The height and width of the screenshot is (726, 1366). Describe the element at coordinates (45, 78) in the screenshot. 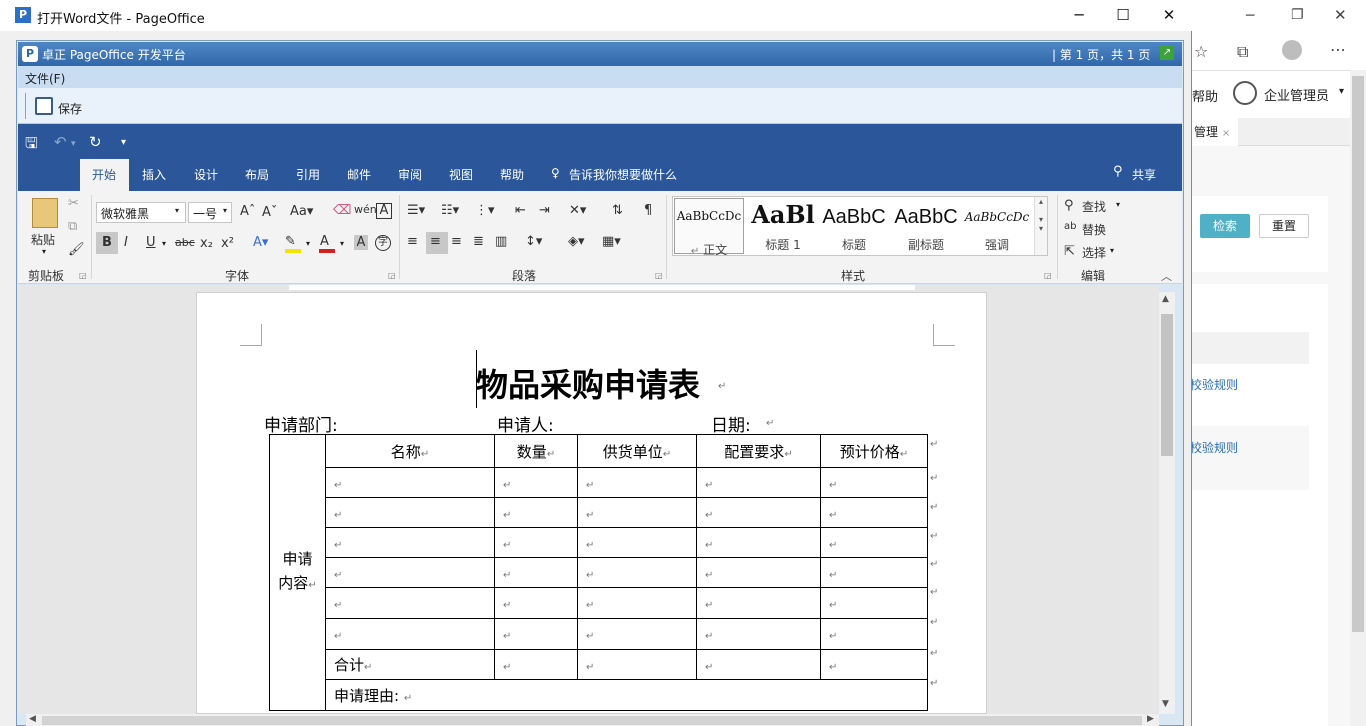

I see `file-menu: 文件(F)` at that location.